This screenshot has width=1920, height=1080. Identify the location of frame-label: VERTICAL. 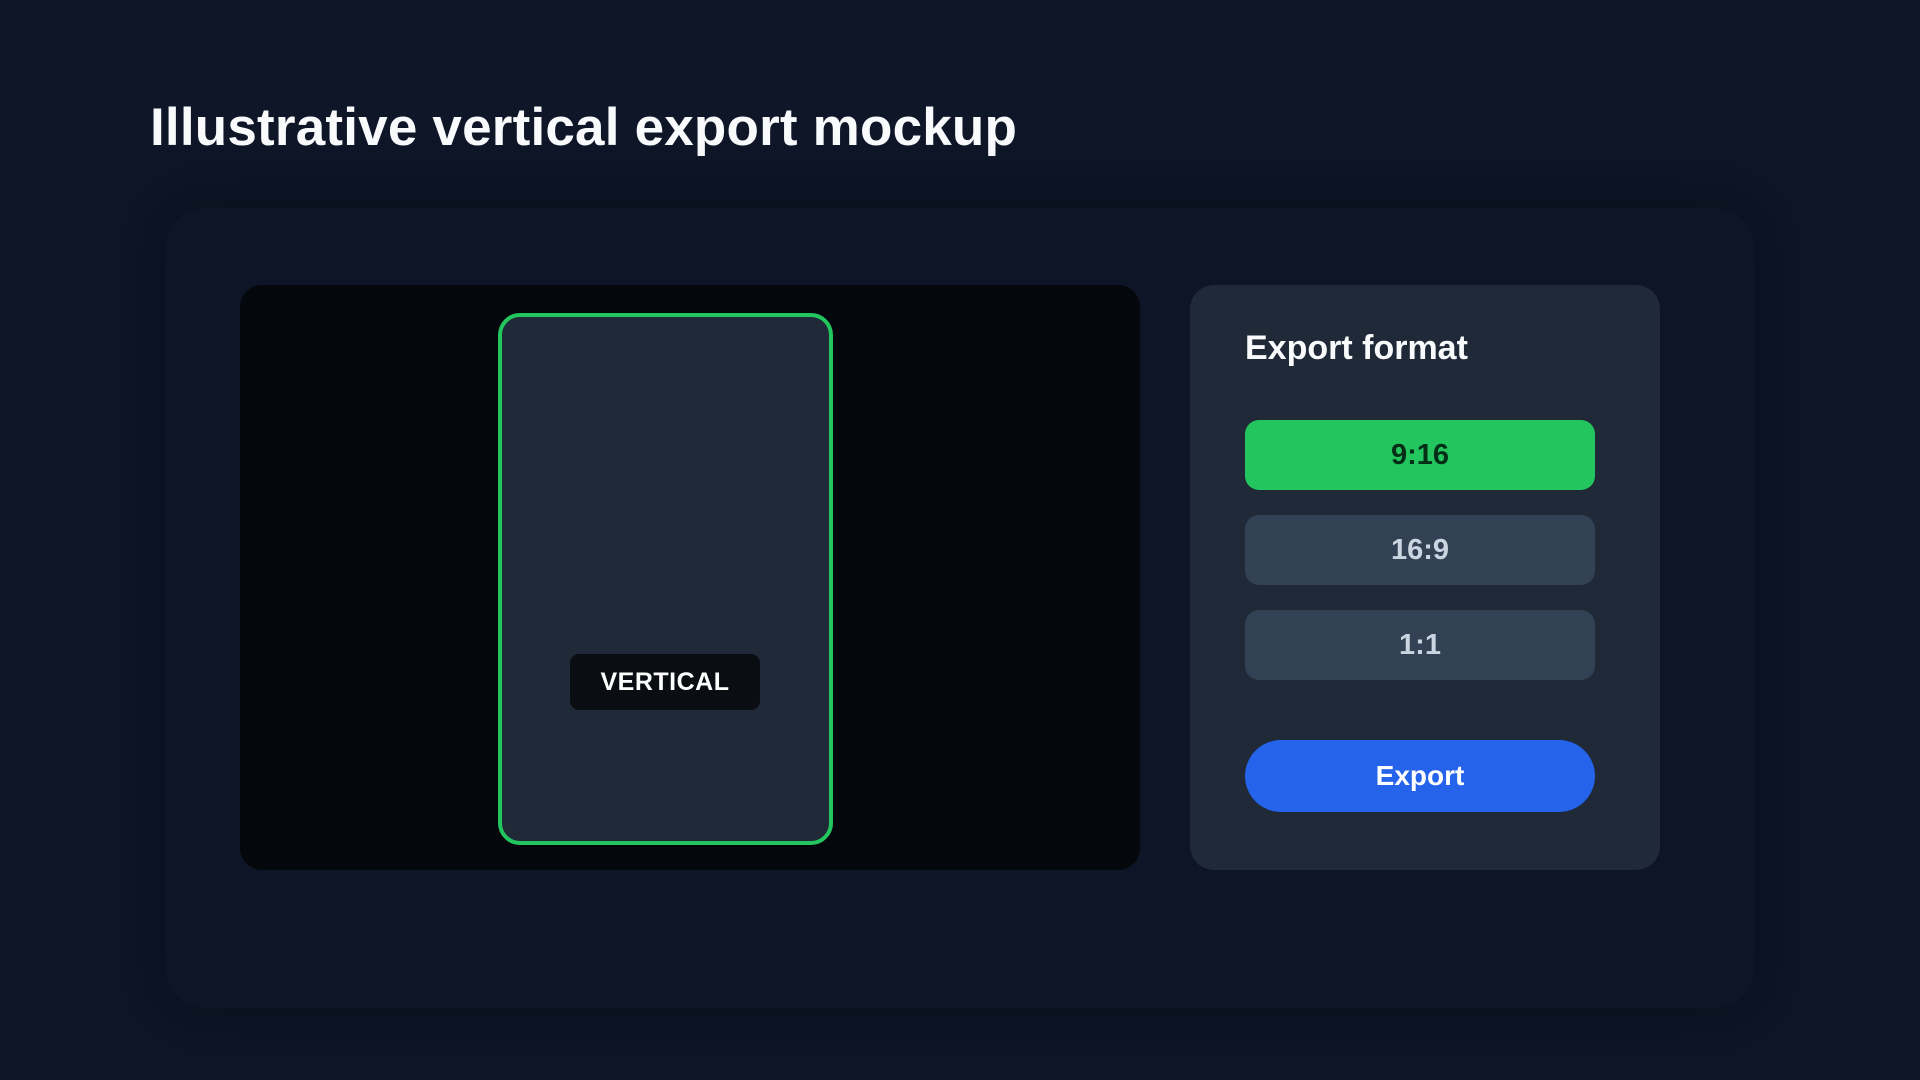
(665, 682).